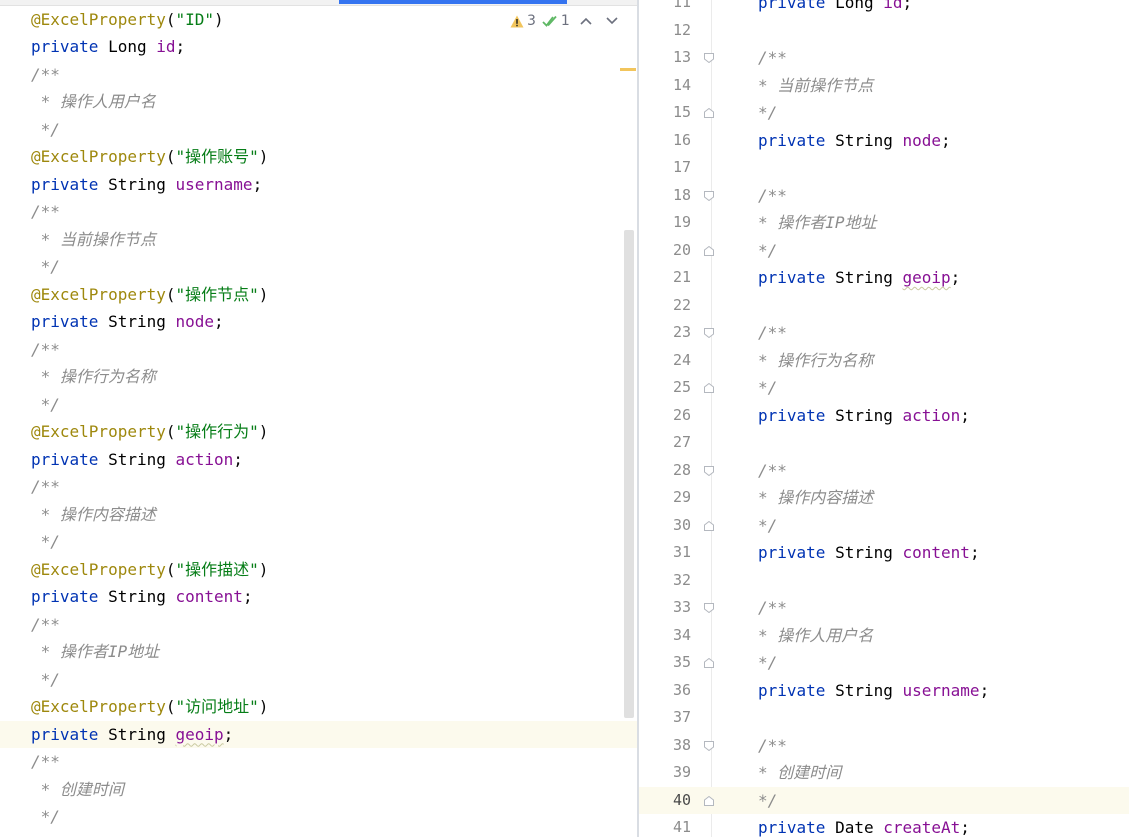 The image size is (1129, 837). What do you see at coordinates (681, 359) in the screenshot?
I see `line-number: 24` at bounding box center [681, 359].